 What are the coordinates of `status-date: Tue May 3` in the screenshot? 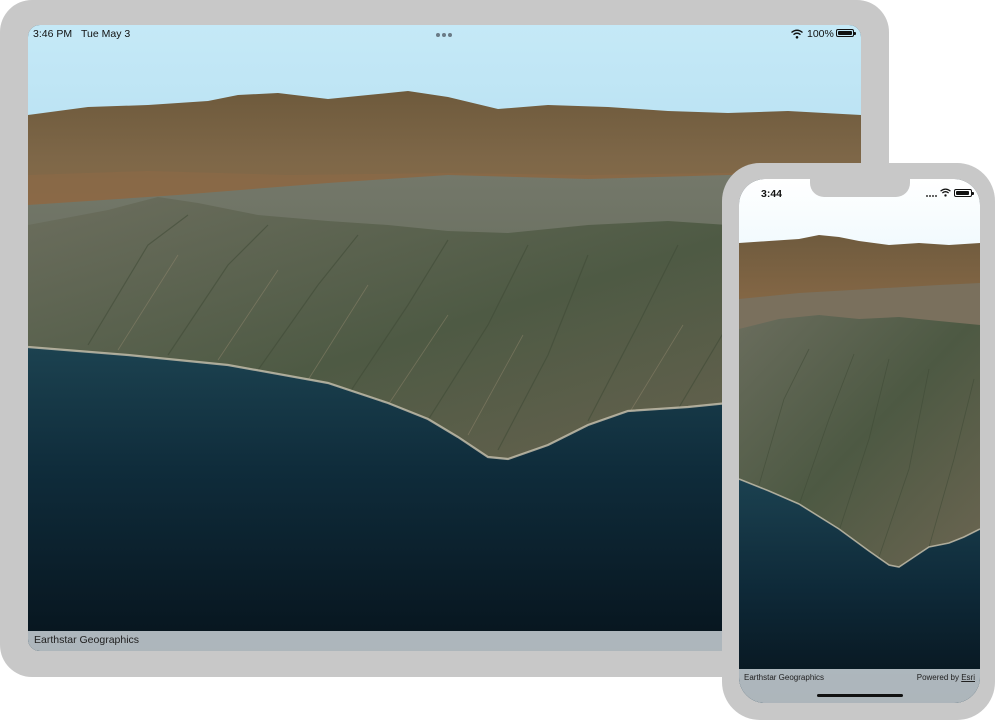 It's located at (106, 34).